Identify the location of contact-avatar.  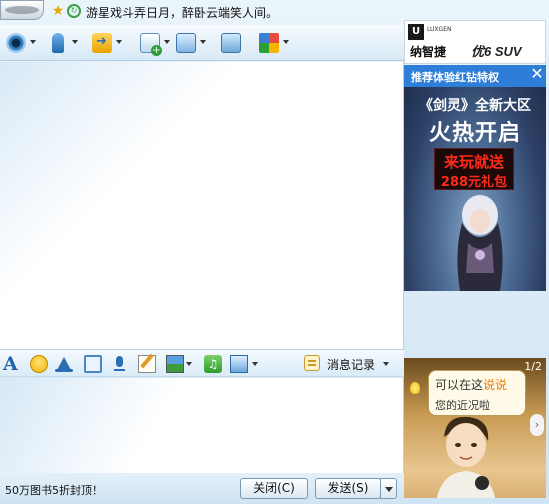
(22, 10).